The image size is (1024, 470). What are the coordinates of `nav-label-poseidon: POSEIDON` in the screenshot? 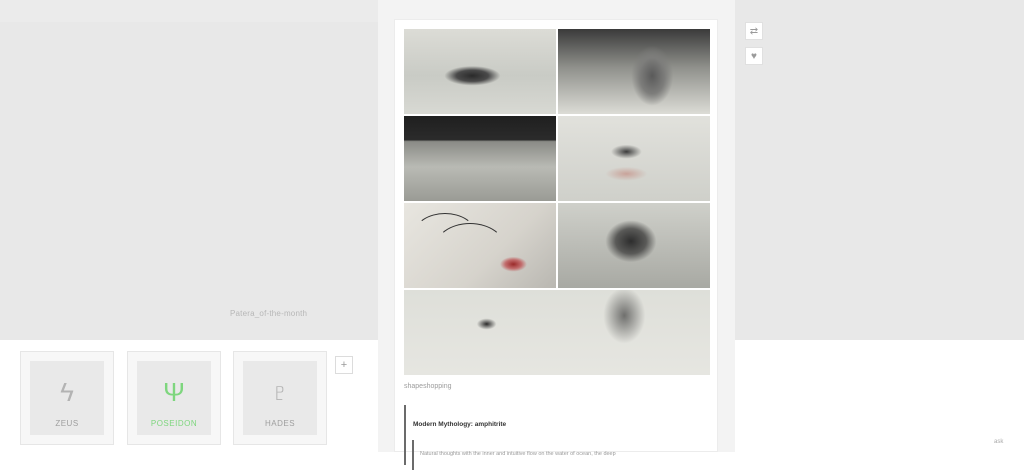 It's located at (174, 423).